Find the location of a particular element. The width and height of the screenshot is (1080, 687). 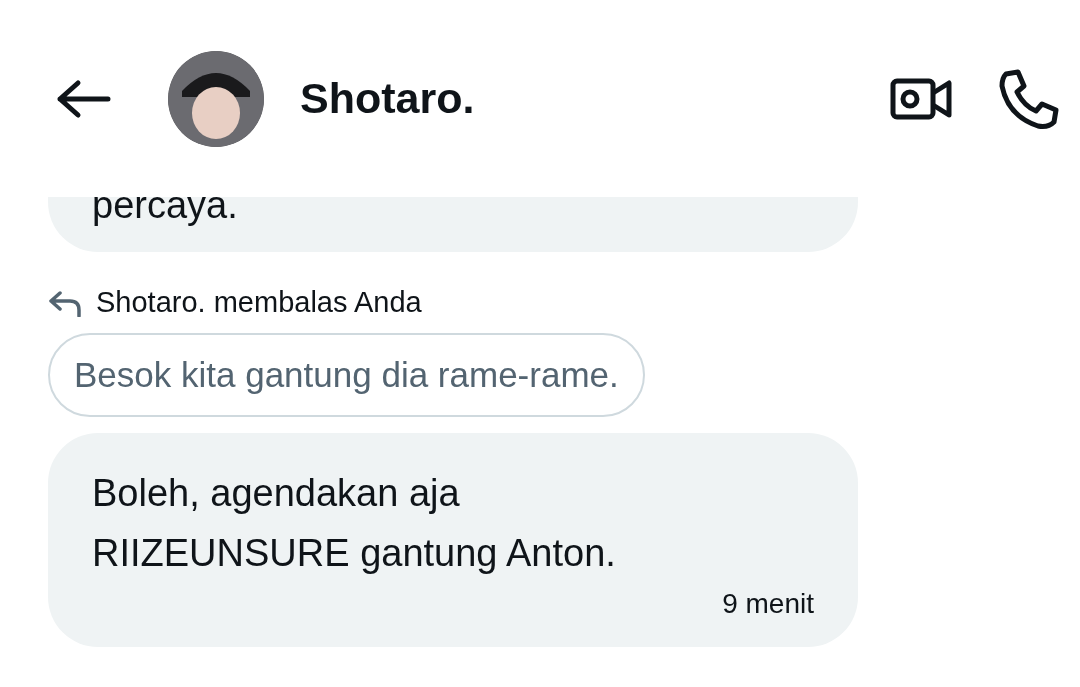

message-text: RIIZEUNSURE gantung Anton. is located at coordinates (354, 553).